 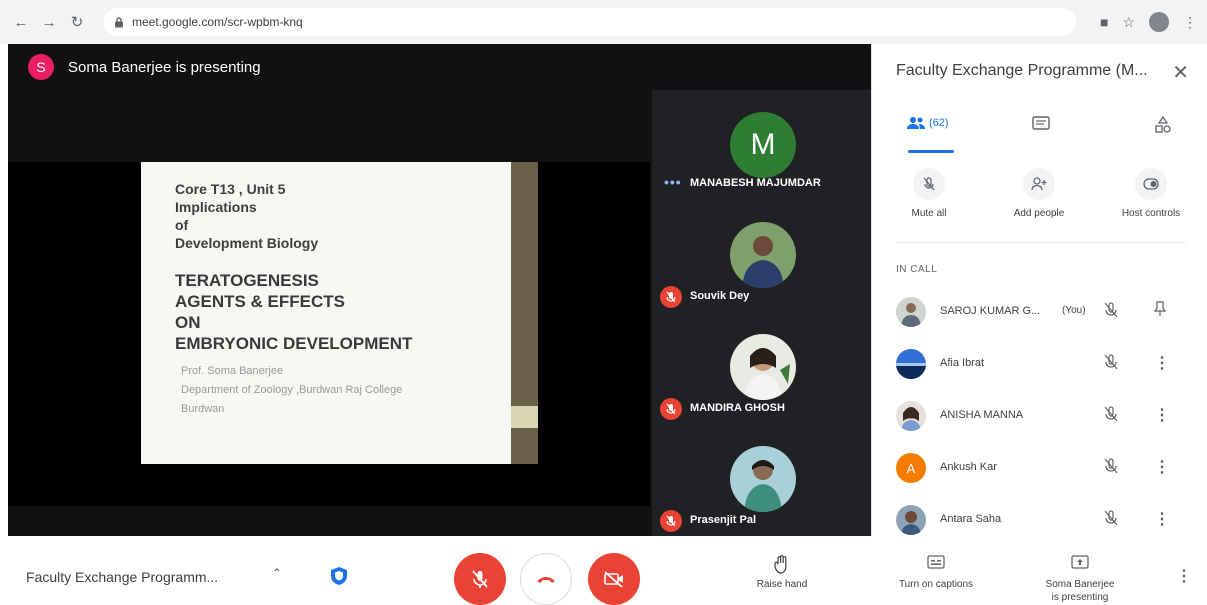 I want to click on leave-call-button, so click(x=546, y=579).